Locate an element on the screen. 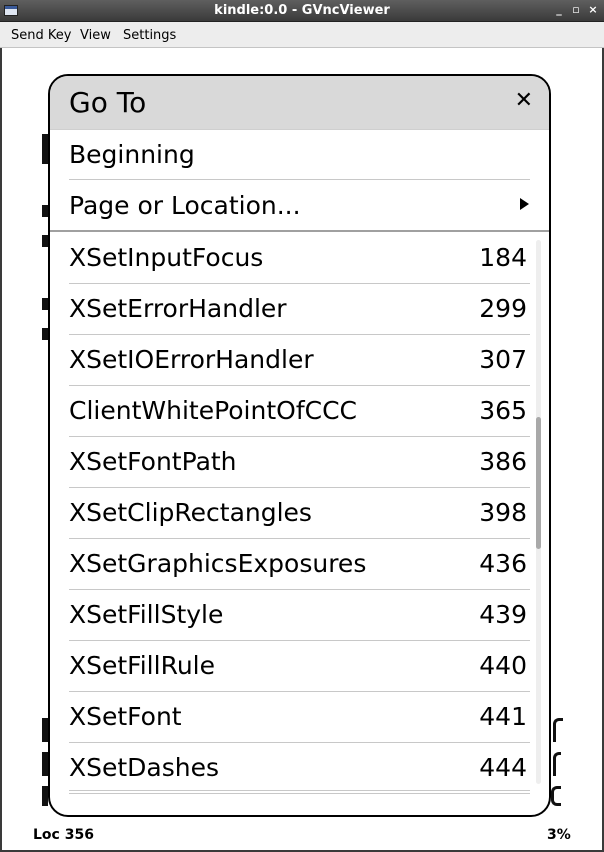 The height and width of the screenshot is (852, 604). entry-name: XSetInputFocus is located at coordinates (166, 257).